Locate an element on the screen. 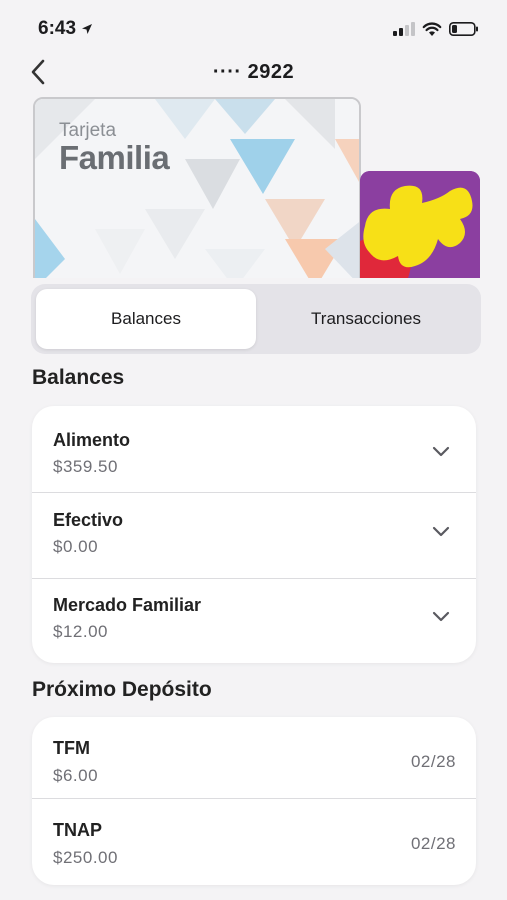 The width and height of the screenshot is (507, 900). chevron-left-icon is located at coordinates (38, 72).